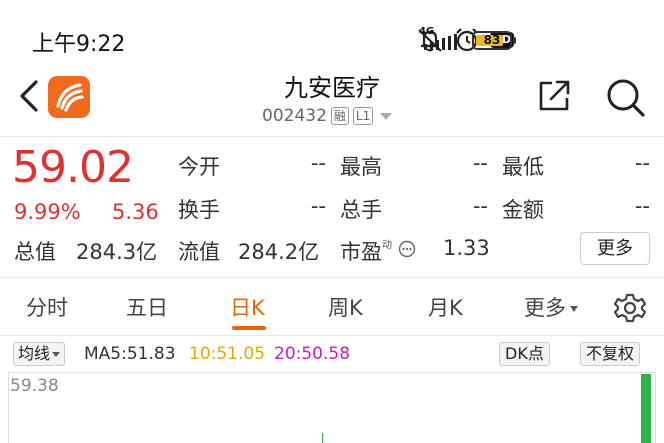 The width and height of the screenshot is (664, 443). I want to click on open-label: 今开, so click(199, 167).